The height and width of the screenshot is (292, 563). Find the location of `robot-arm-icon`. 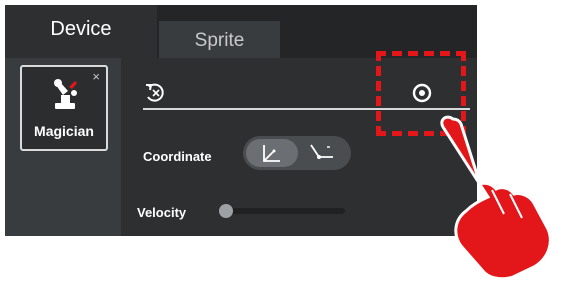

robot-arm-icon is located at coordinates (65, 94).